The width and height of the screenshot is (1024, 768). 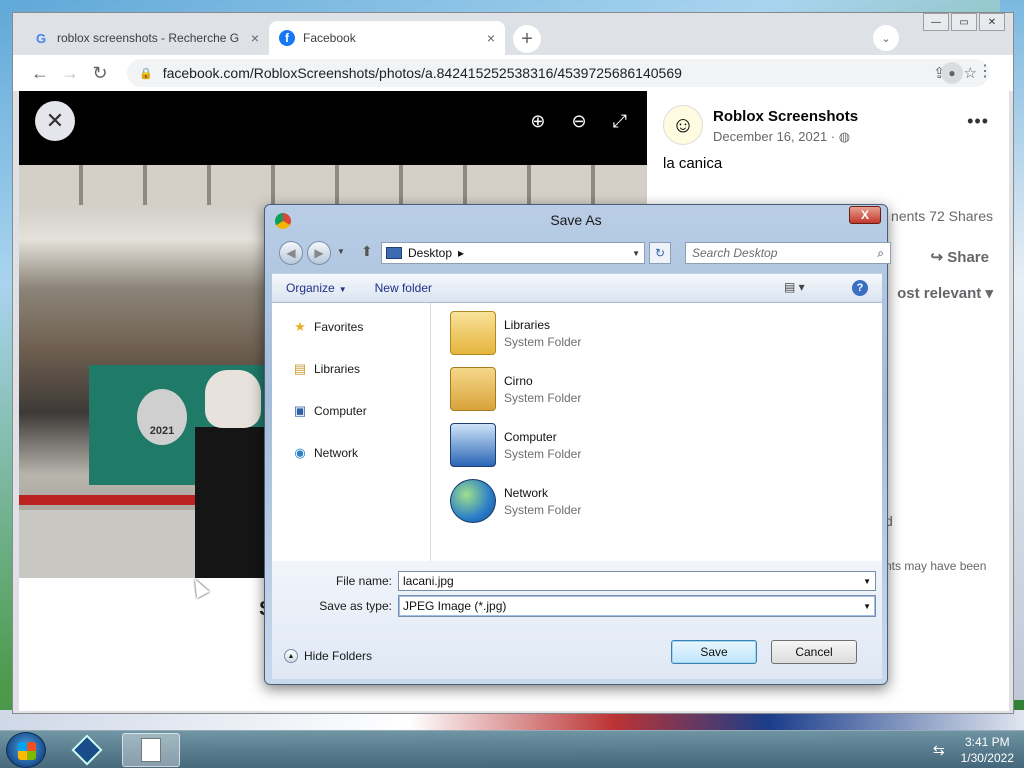 What do you see at coordinates (515, 501) in the screenshot?
I see `list-item: Network System Folder` at bounding box center [515, 501].